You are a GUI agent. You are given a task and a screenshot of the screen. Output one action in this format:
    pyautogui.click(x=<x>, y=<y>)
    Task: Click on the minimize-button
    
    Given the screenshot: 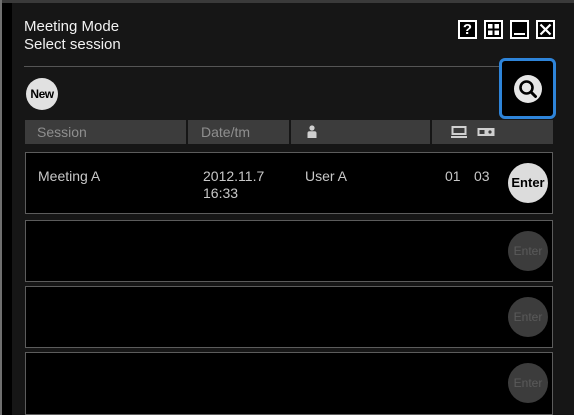 What is the action you would take?
    pyautogui.click(x=519, y=29)
    